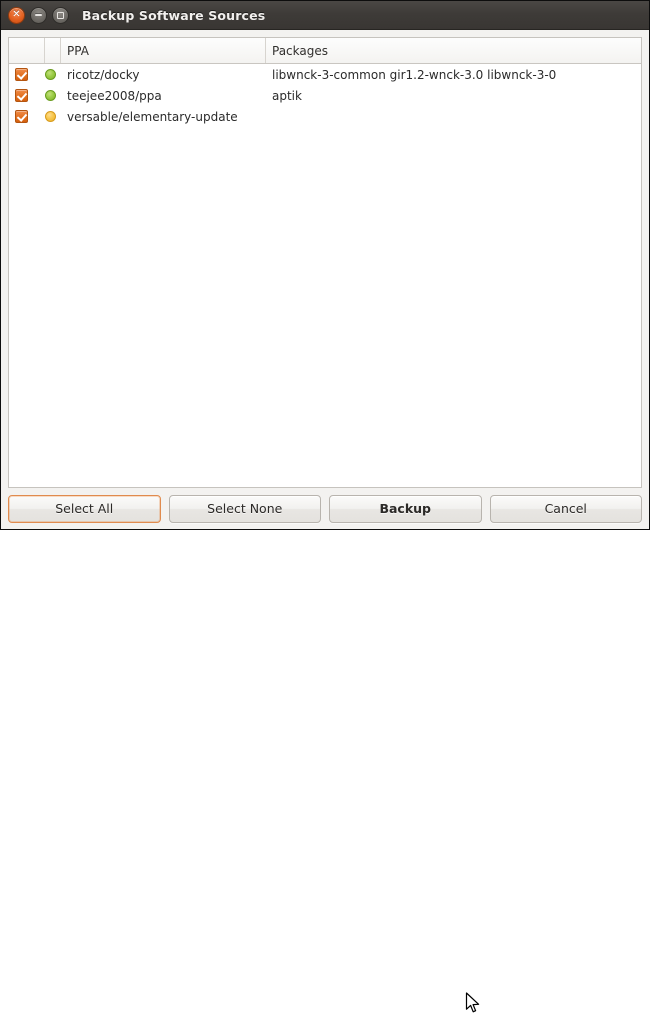 The image size is (650, 1015). I want to click on maximize-icon, so click(60, 15).